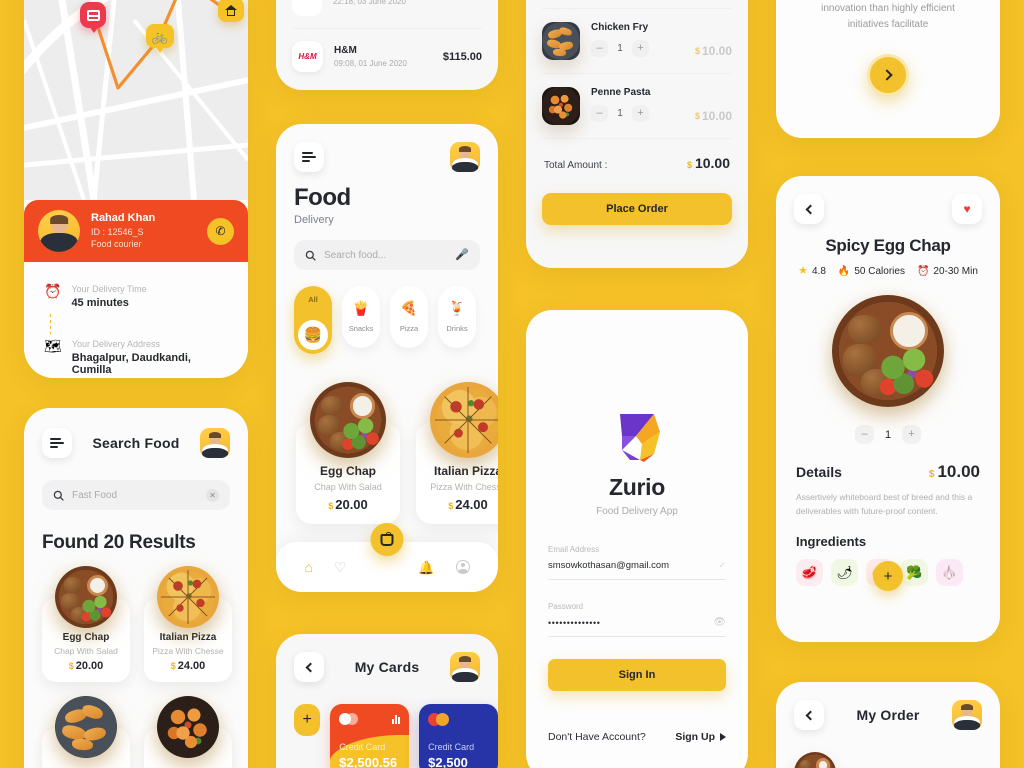  Describe the element at coordinates (888, 434) in the screenshot. I see `quantity-stepper: – 1 +` at that location.